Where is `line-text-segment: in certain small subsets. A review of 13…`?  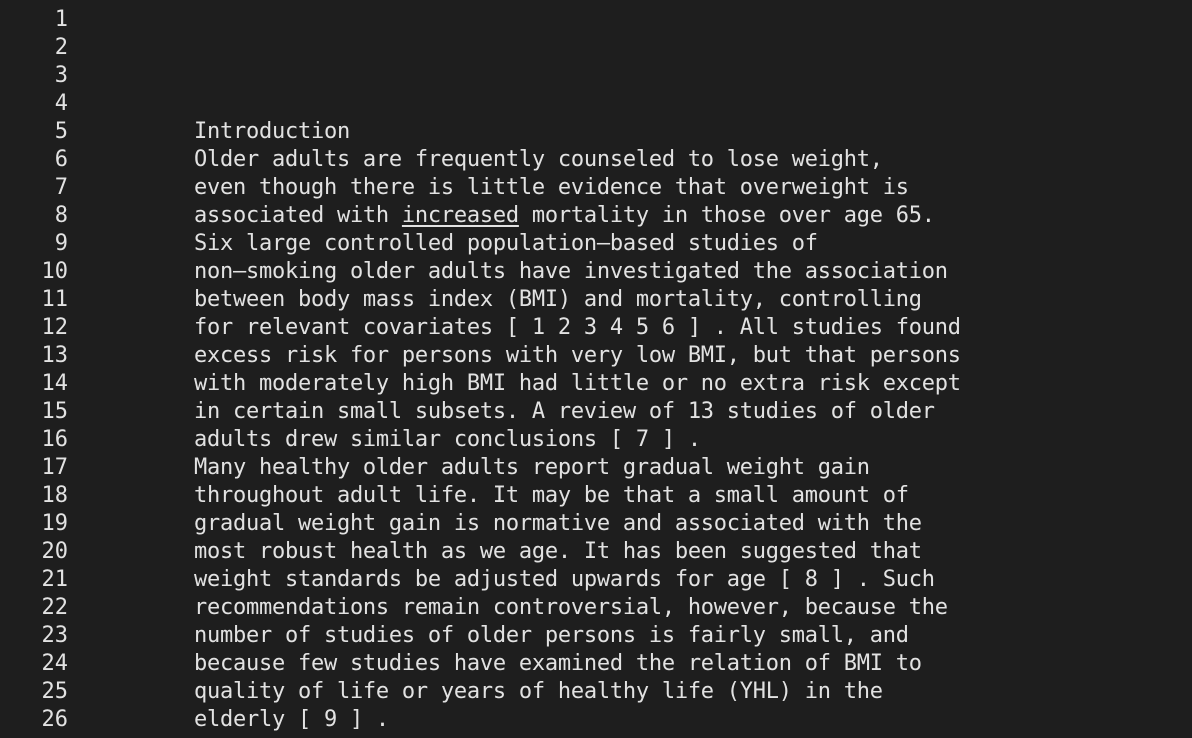
line-text-segment: in certain small subsets. A review of 13… is located at coordinates (564, 411).